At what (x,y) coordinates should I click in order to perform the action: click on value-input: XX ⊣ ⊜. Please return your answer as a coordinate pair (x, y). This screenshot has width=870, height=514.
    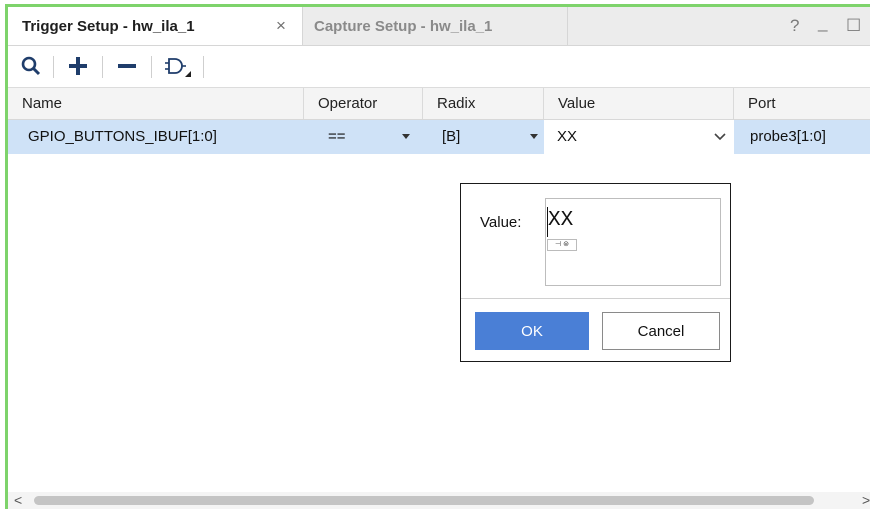
    Looking at the image, I should click on (633, 242).